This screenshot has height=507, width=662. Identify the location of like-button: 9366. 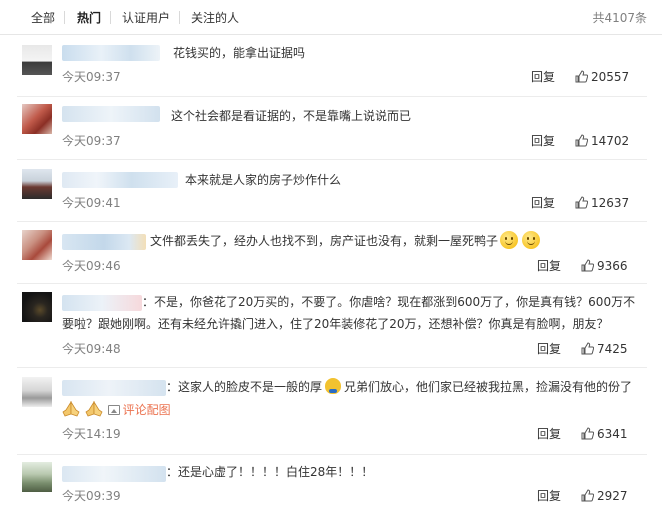
(604, 266).